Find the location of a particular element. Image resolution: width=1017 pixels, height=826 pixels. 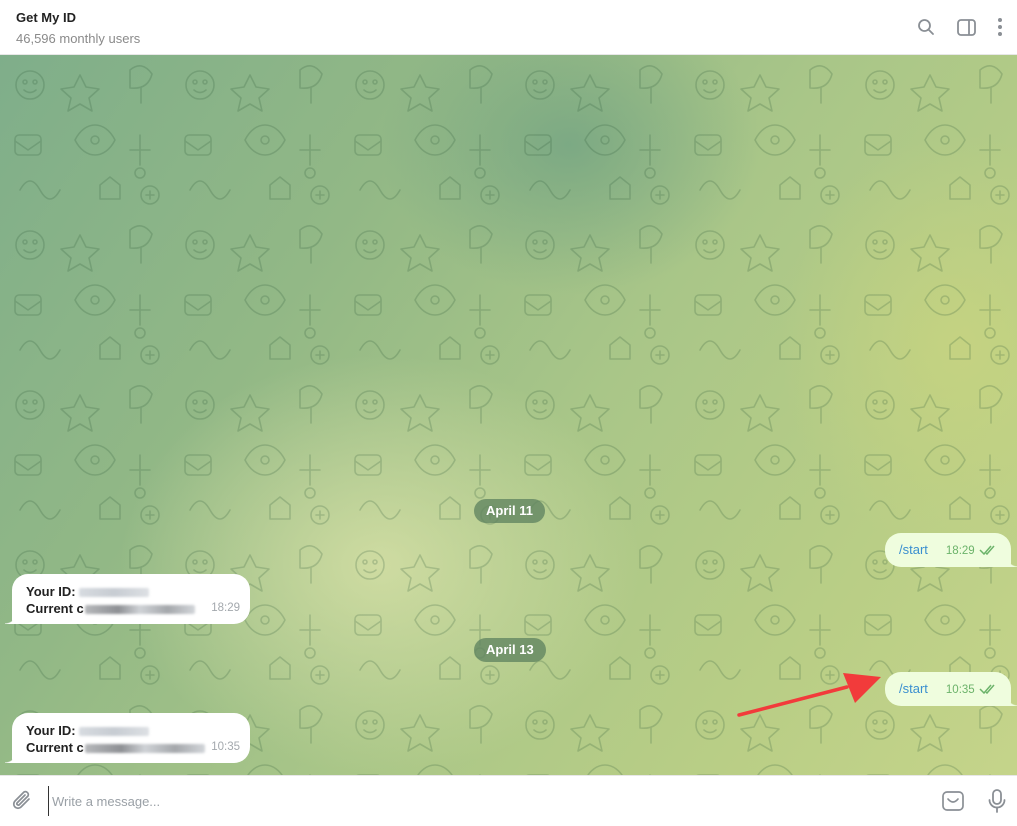

date-separator: April 13 is located at coordinates (510, 650).